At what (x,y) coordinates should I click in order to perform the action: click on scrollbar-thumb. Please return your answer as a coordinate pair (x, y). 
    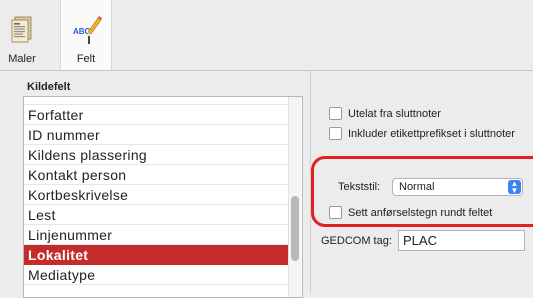
    Looking at the image, I should click on (295, 228).